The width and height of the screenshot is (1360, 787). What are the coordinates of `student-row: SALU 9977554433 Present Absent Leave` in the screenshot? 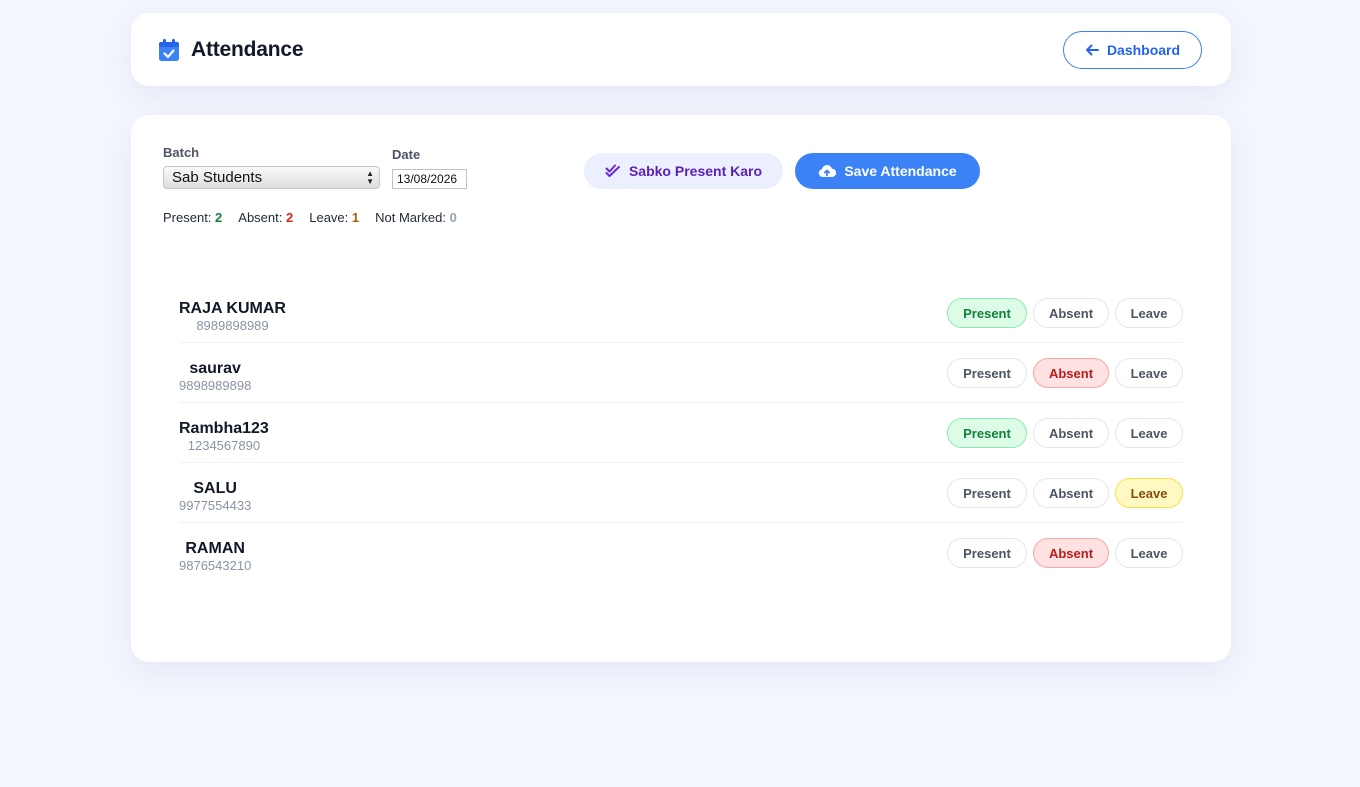 It's located at (681, 493).